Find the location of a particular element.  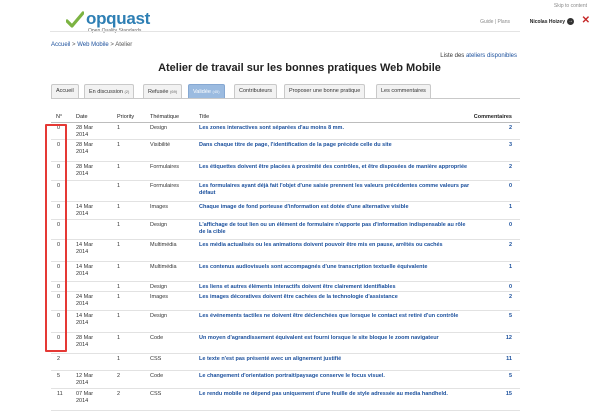

breadcrumb: Accueil > Web Mobile > Atelier is located at coordinates (91, 45).